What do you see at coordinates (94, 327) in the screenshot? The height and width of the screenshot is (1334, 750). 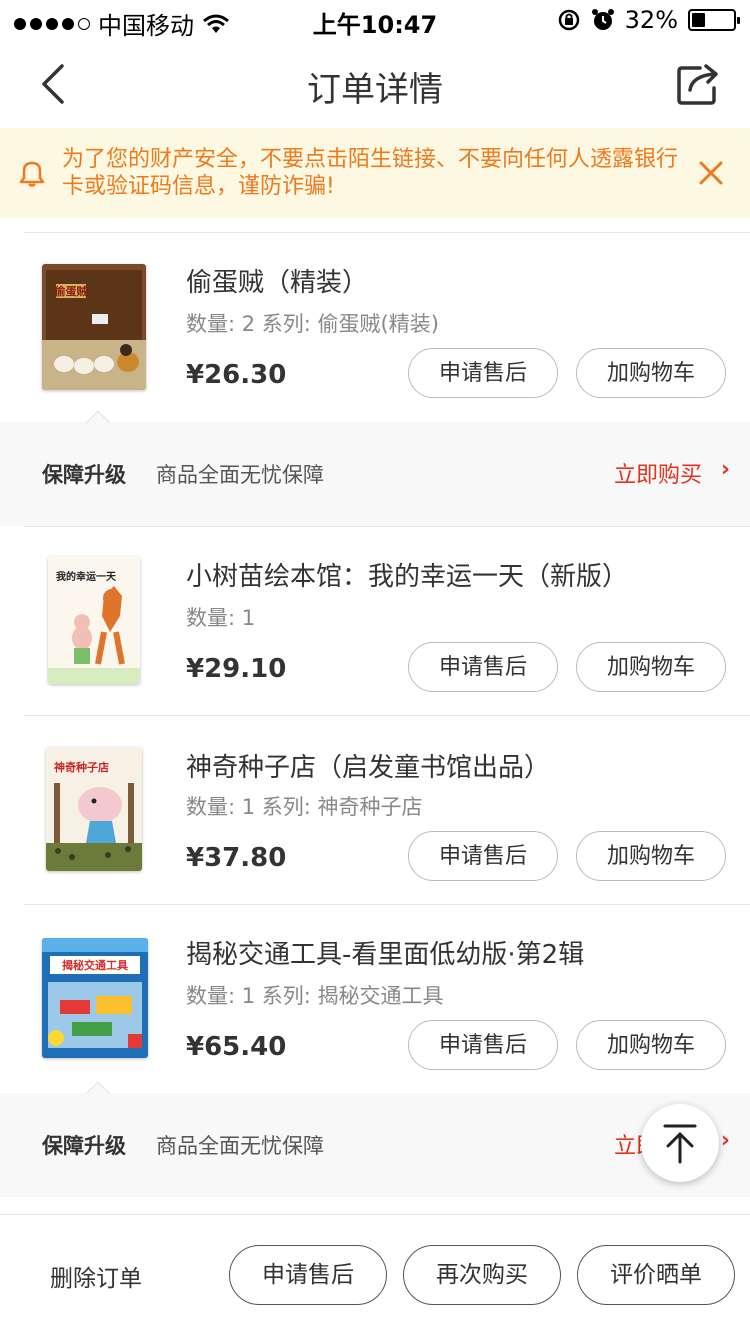 I see `book-cover-image: 偷蛋贼` at bounding box center [94, 327].